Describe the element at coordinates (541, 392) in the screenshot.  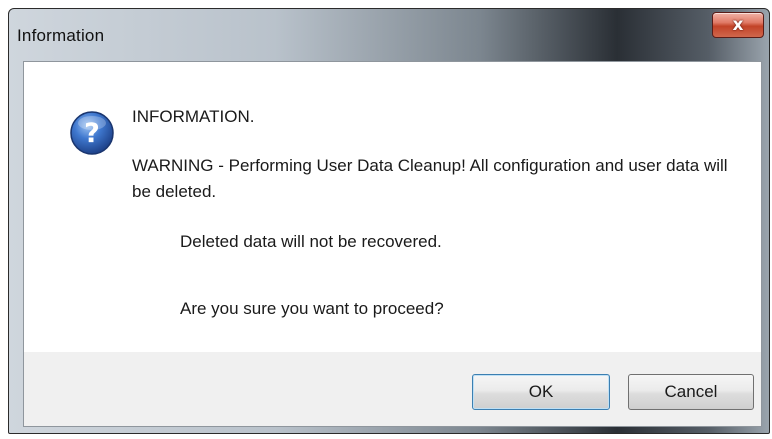
I see `ok-button: OK` at that location.